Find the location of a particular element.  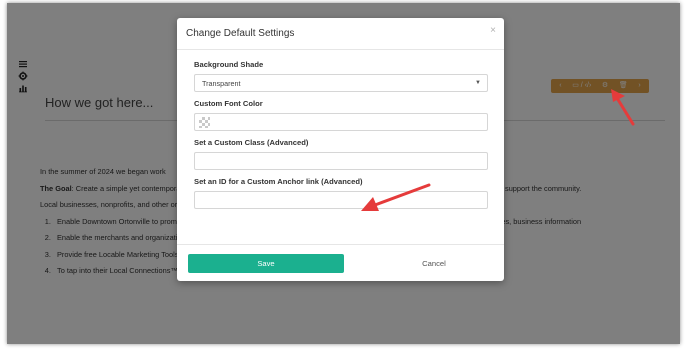

font-color-label: Custom Font Color is located at coordinates (228, 103).